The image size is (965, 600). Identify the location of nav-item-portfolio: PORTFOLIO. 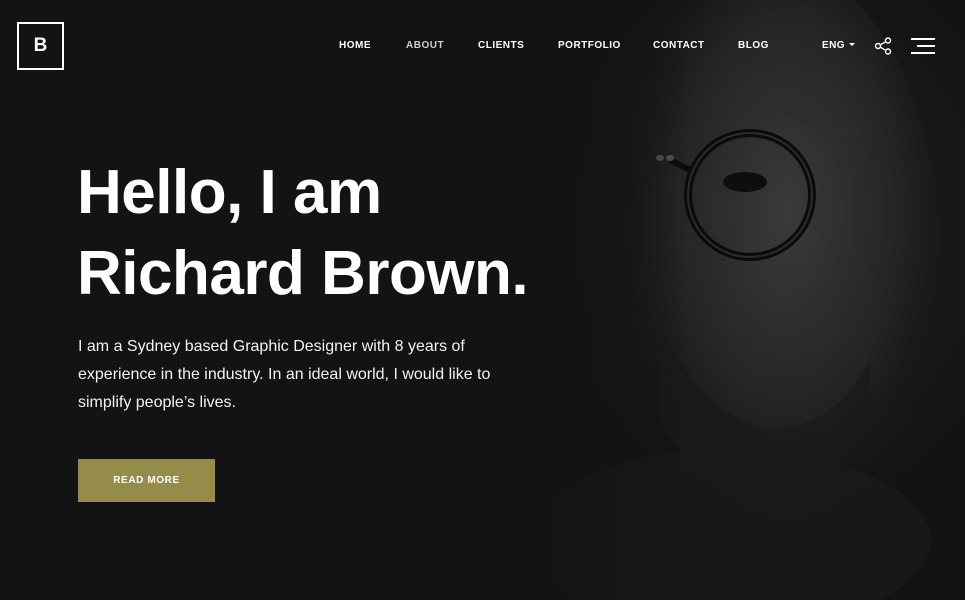
(589, 45).